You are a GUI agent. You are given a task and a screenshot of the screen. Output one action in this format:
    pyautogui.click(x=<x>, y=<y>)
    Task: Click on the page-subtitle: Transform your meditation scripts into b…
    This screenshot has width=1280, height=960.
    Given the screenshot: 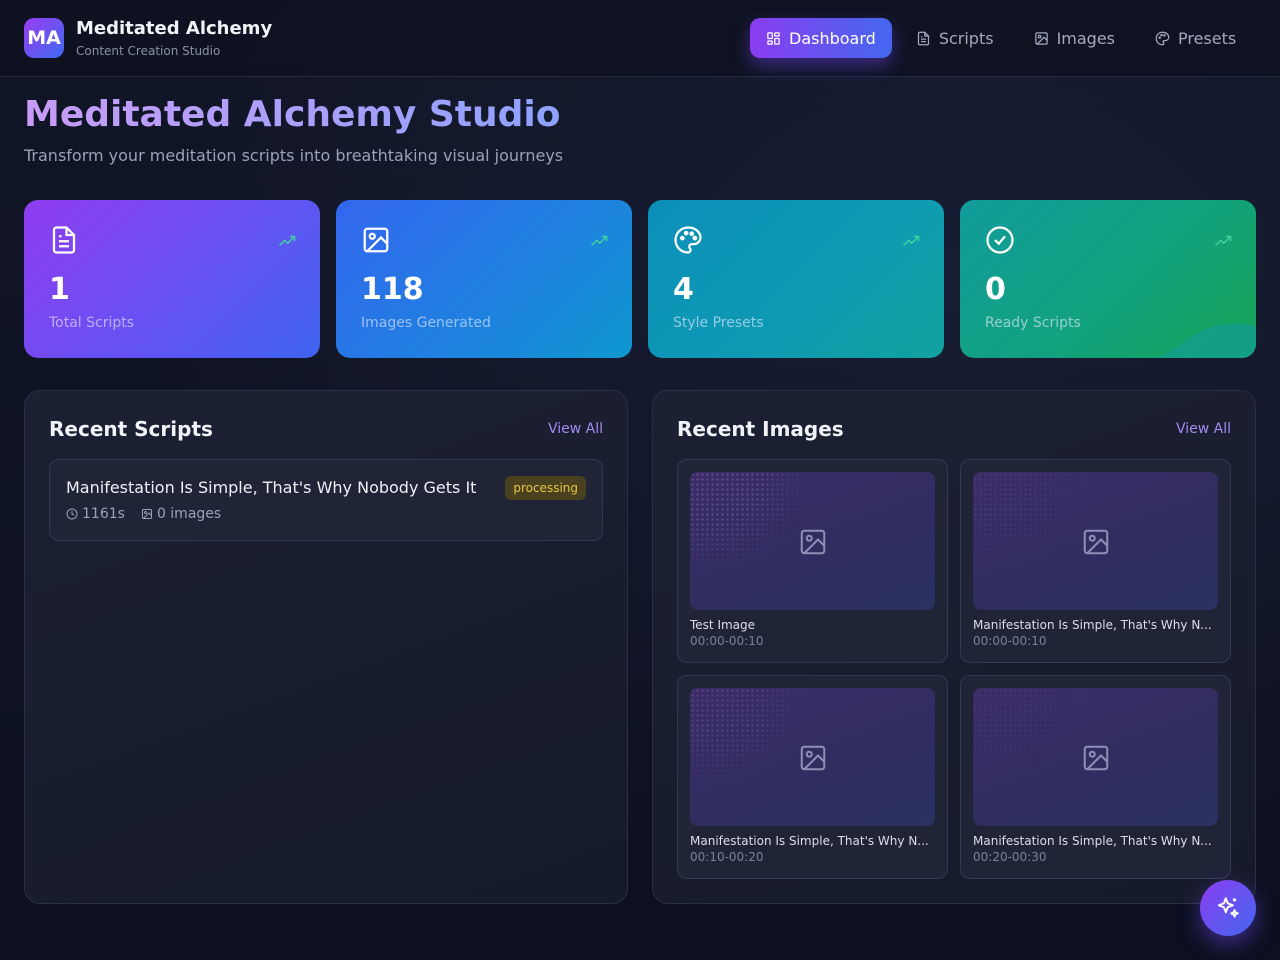 What is the action you would take?
    pyautogui.click(x=294, y=155)
    